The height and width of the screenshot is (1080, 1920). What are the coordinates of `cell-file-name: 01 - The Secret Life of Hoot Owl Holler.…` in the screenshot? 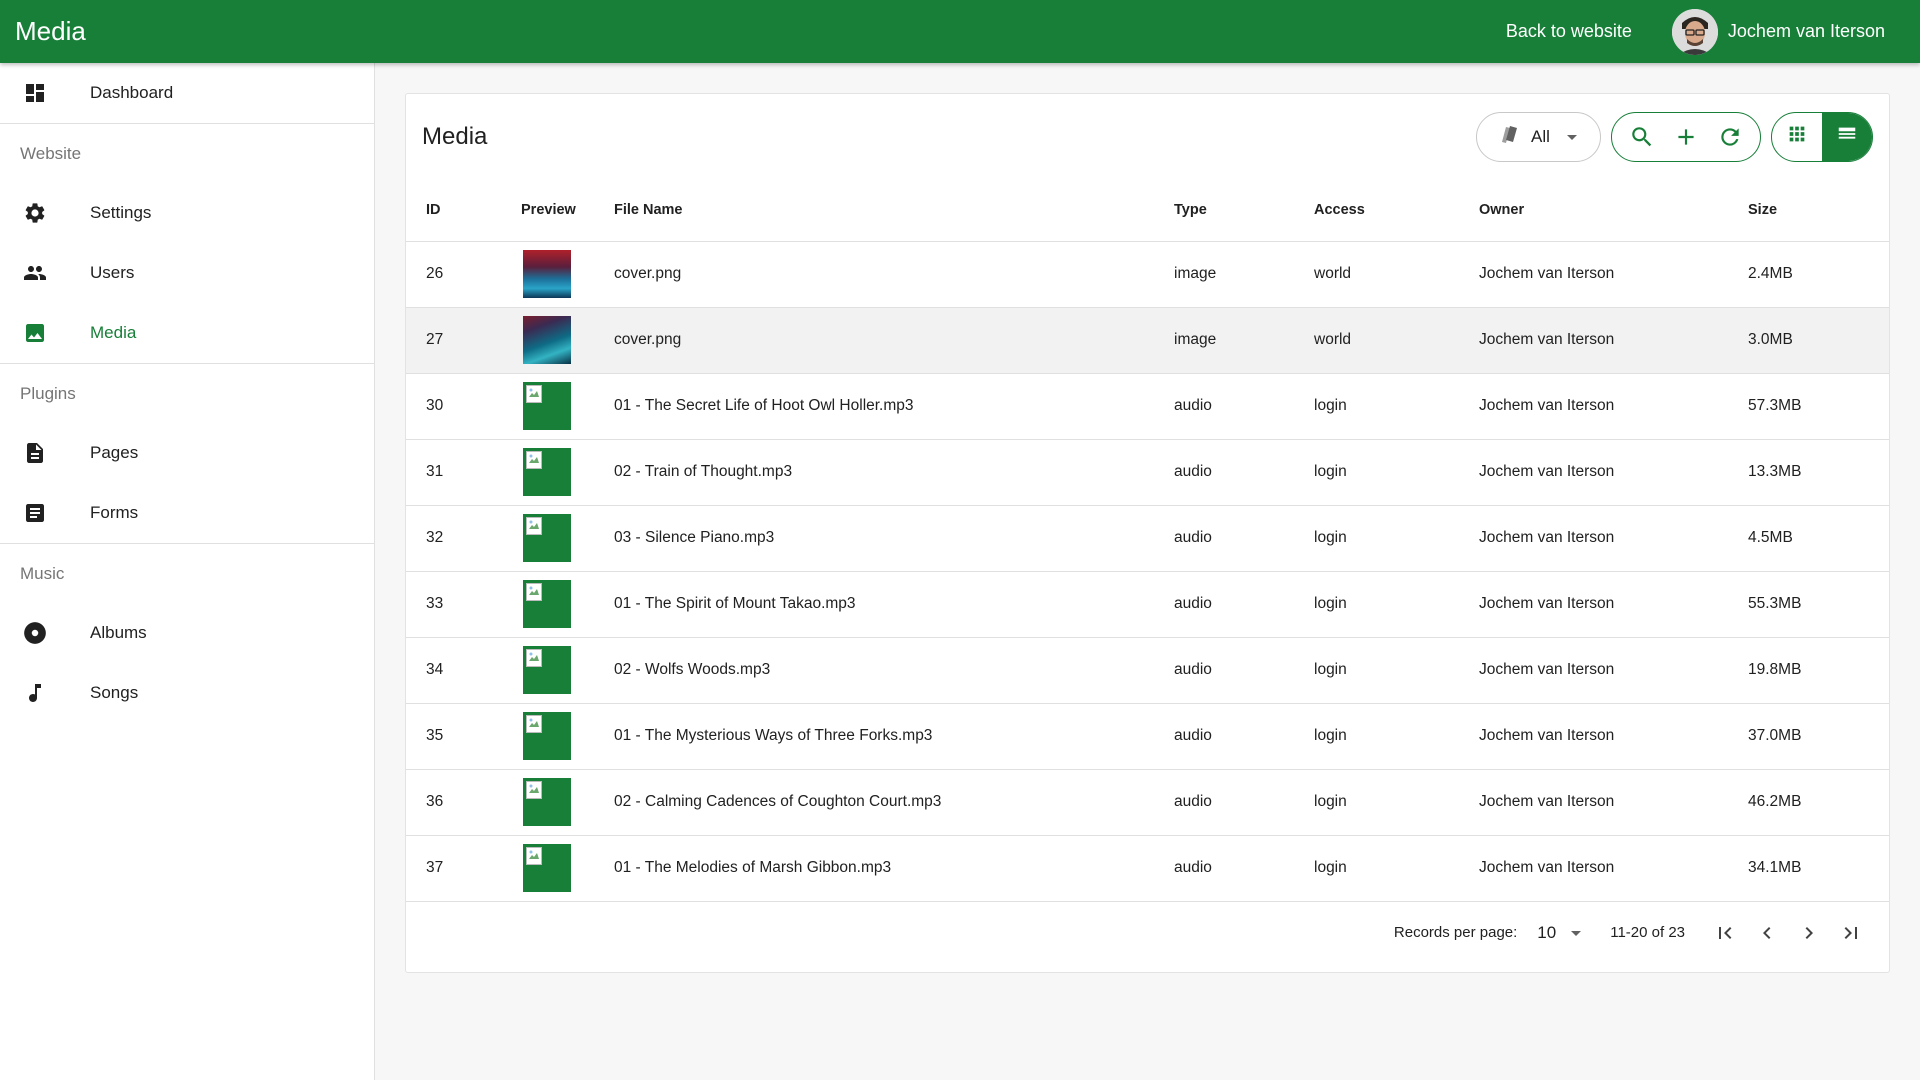 It's located at (894, 406).